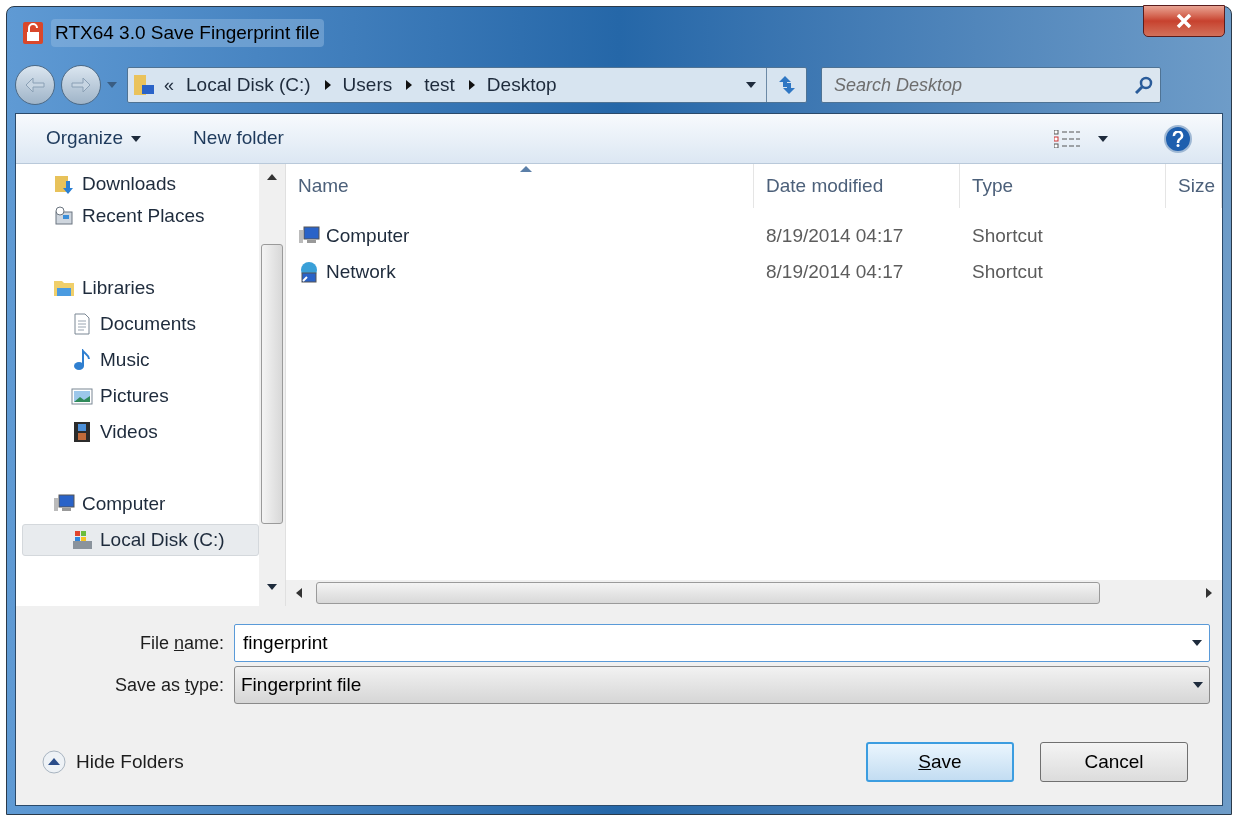  What do you see at coordinates (140, 184) in the screenshot?
I see `sidebar-item: Downloads` at bounding box center [140, 184].